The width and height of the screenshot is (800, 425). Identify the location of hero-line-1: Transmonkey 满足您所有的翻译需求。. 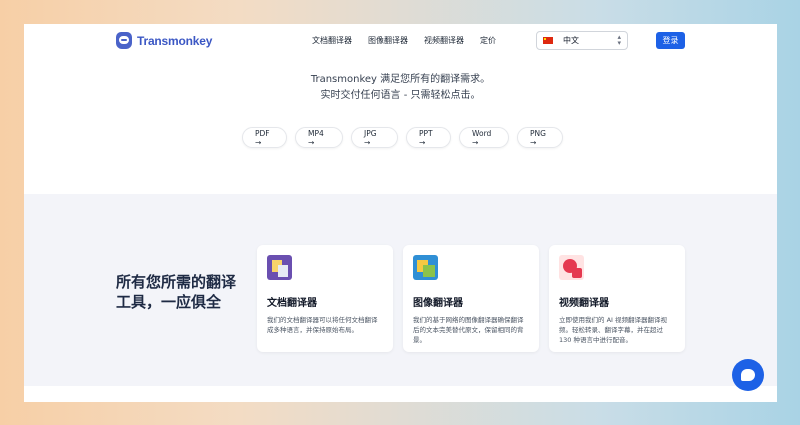
(400, 79).